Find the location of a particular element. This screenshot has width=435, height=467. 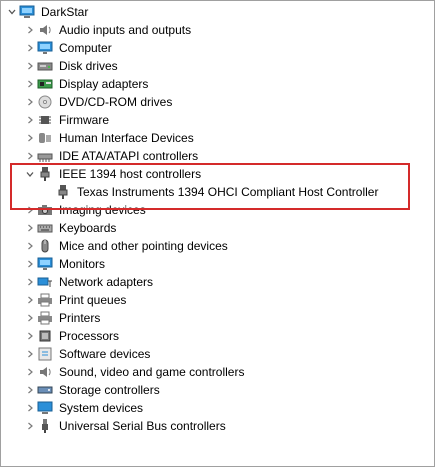

tree-item-label: Sound, video and game controllers is located at coordinates (152, 372).